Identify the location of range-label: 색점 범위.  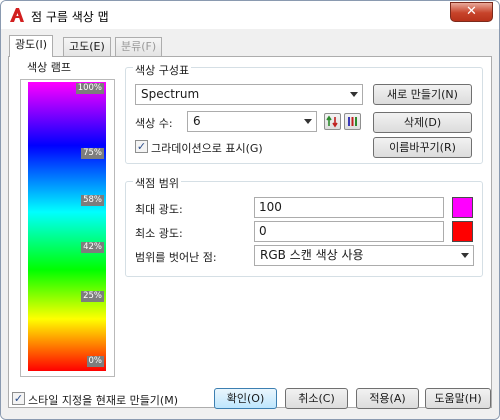
(157, 183).